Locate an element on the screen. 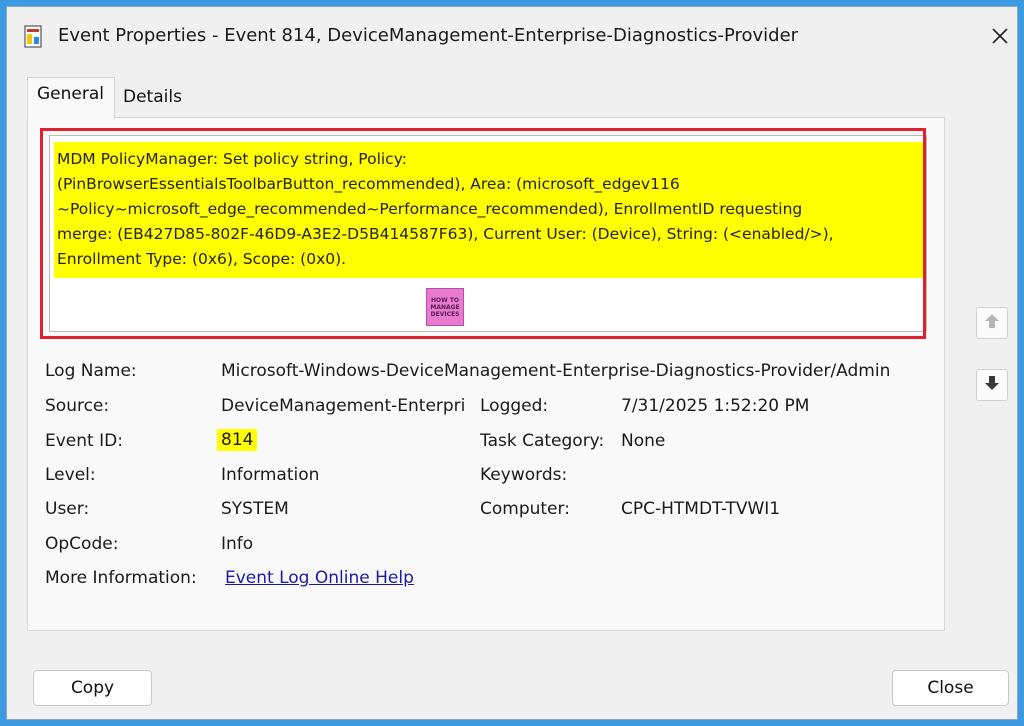  event-log-online-help-link: Event Log Online Help is located at coordinates (319, 578).